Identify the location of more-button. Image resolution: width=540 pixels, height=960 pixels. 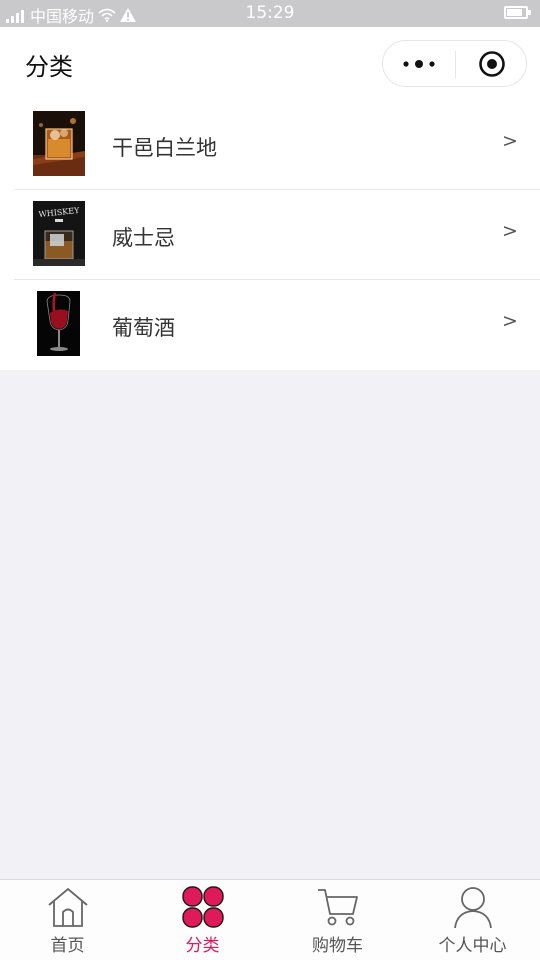
(419, 63).